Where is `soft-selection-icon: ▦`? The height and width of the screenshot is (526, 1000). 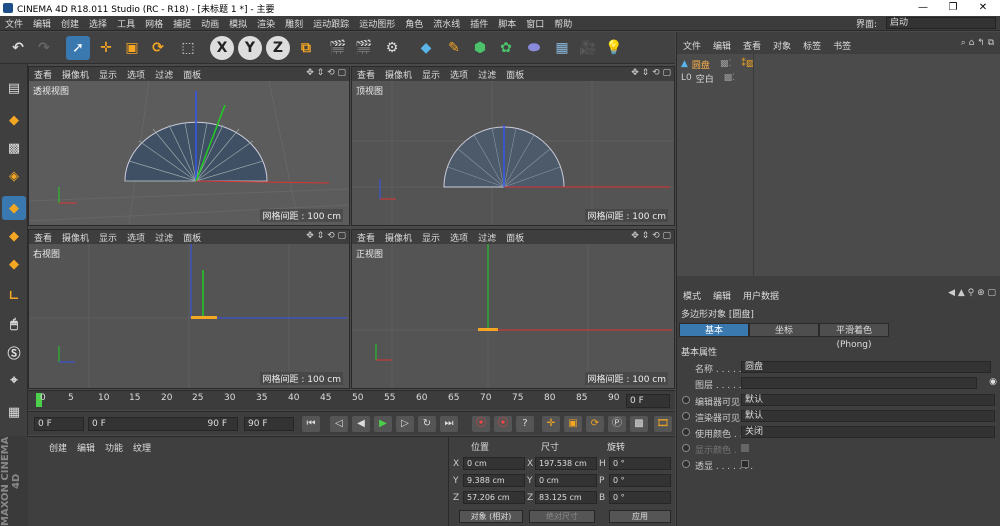
soft-selection-icon: ▦ is located at coordinates (14, 412).